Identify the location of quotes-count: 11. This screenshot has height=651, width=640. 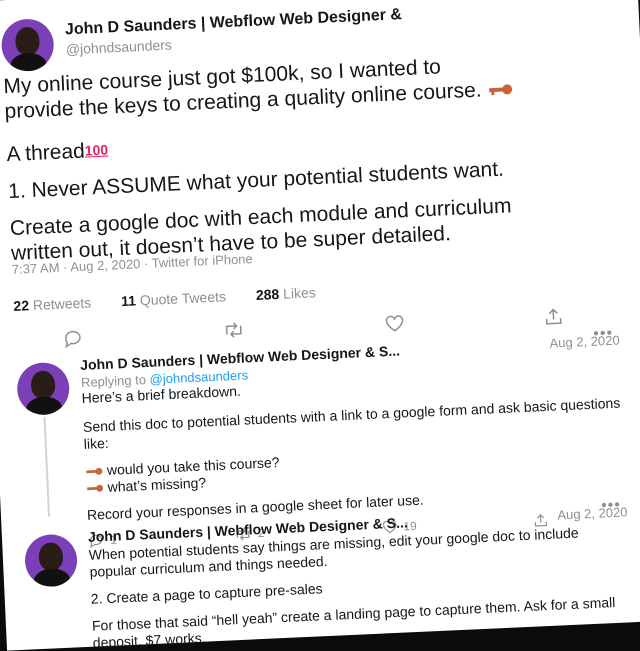
(128, 301).